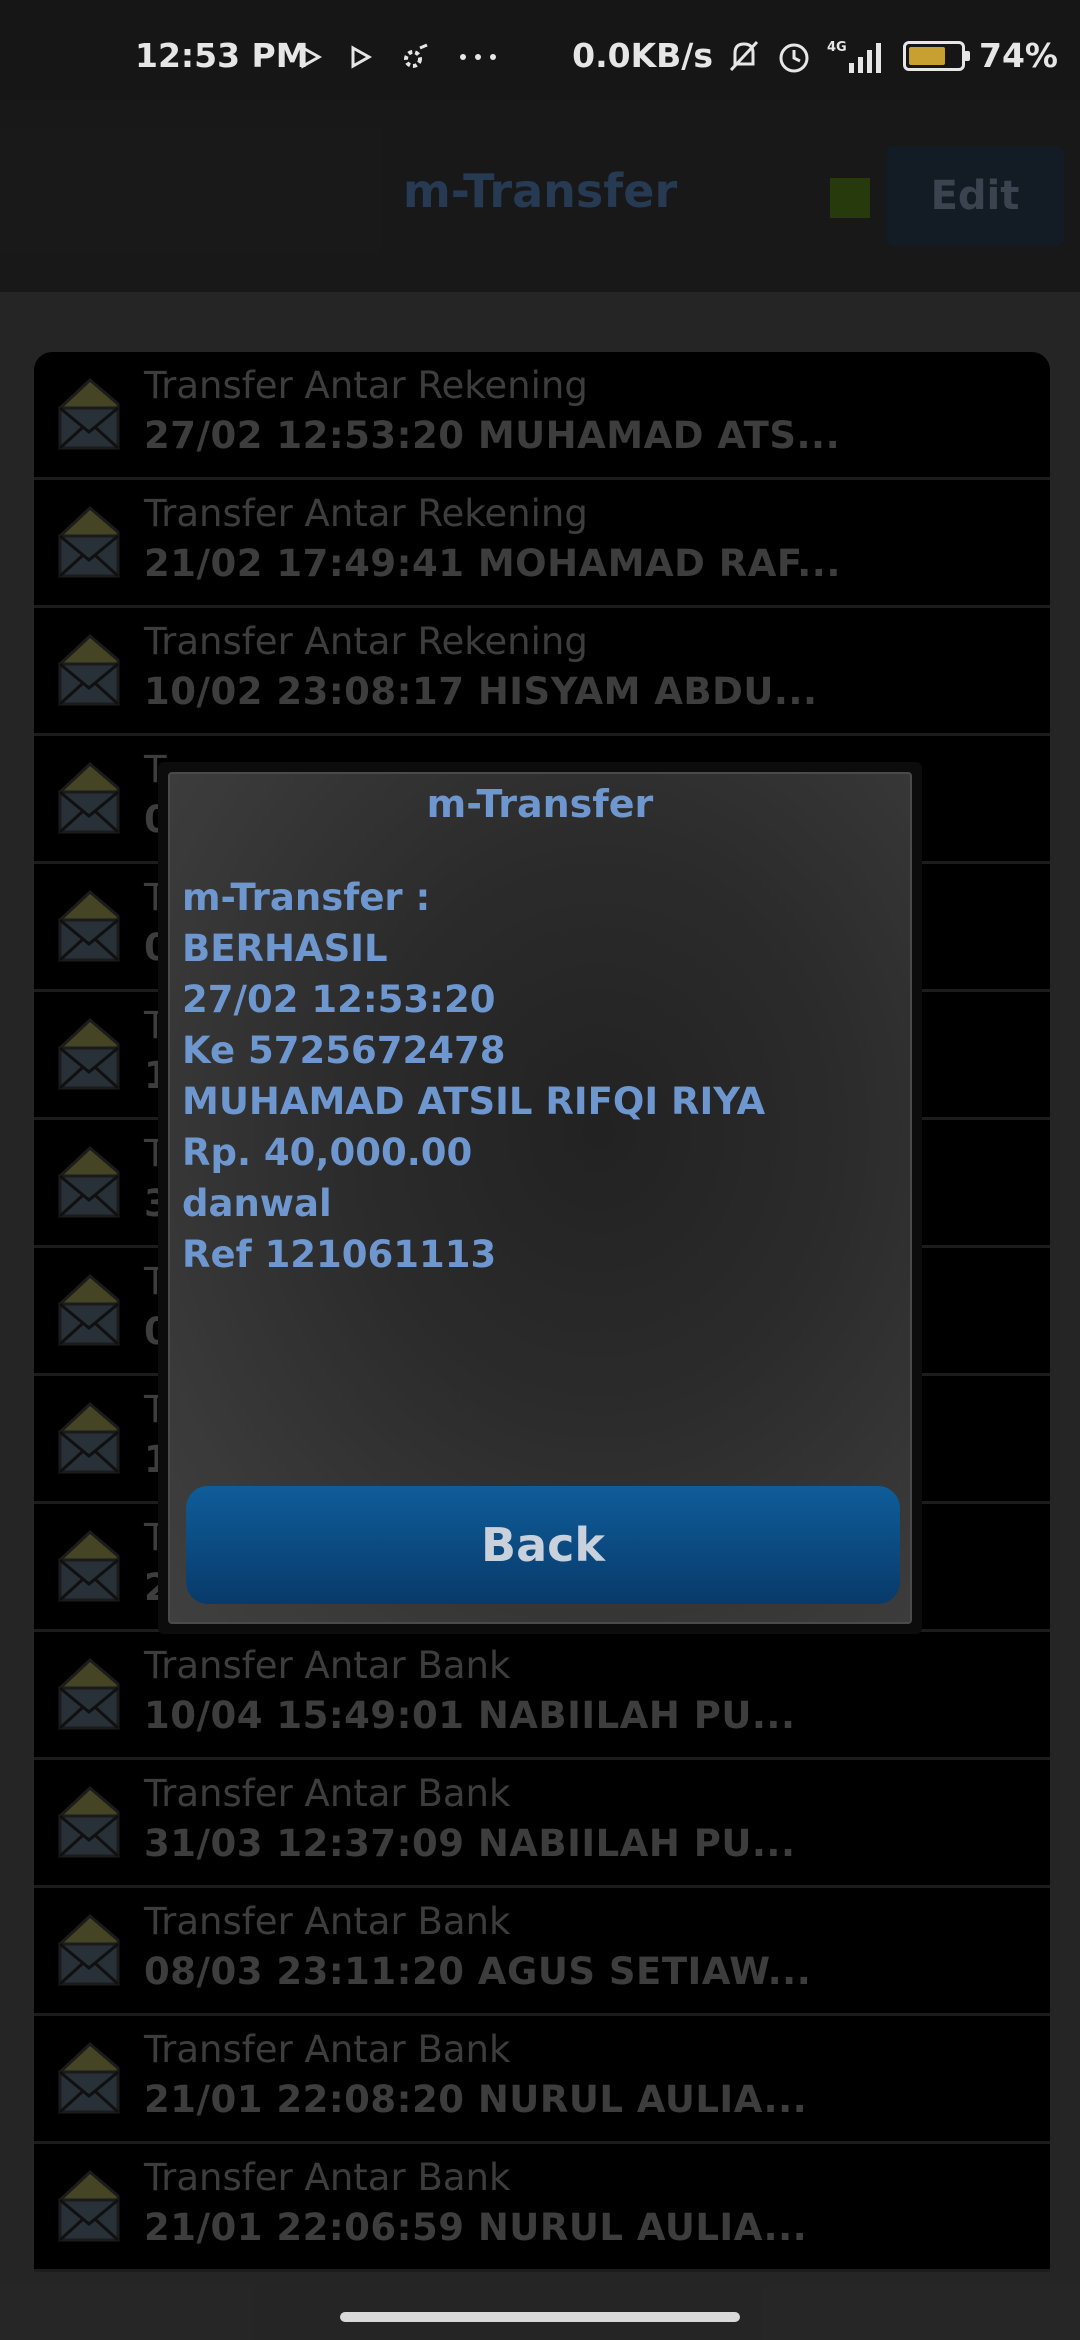 The image size is (1080, 2340). What do you see at coordinates (854, 56) in the screenshot?
I see `signal-icon: 4G` at bounding box center [854, 56].